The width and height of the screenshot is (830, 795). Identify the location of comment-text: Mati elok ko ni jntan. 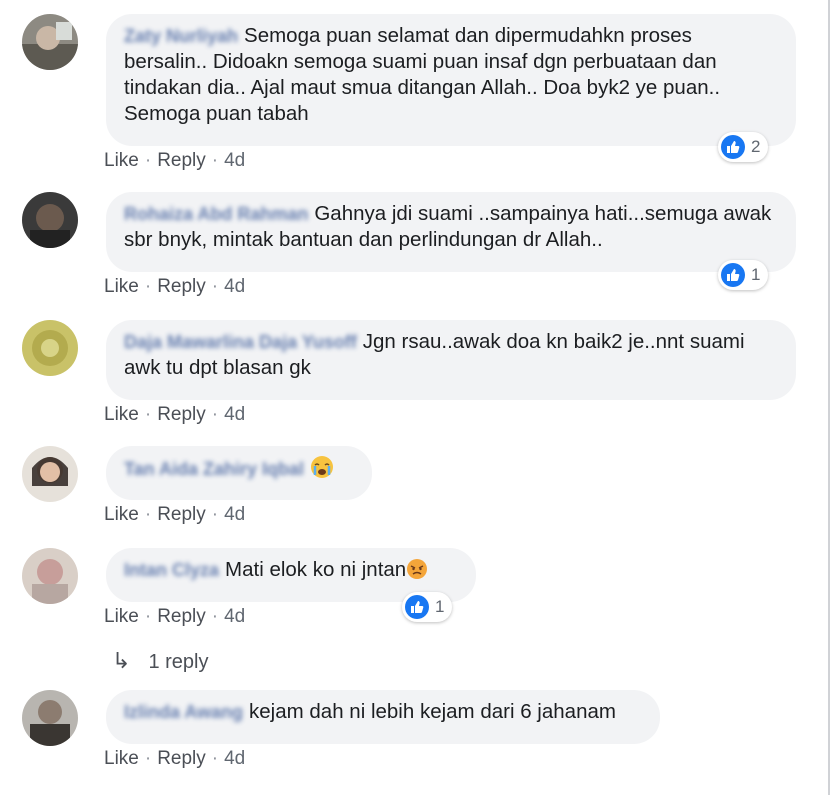
(316, 569).